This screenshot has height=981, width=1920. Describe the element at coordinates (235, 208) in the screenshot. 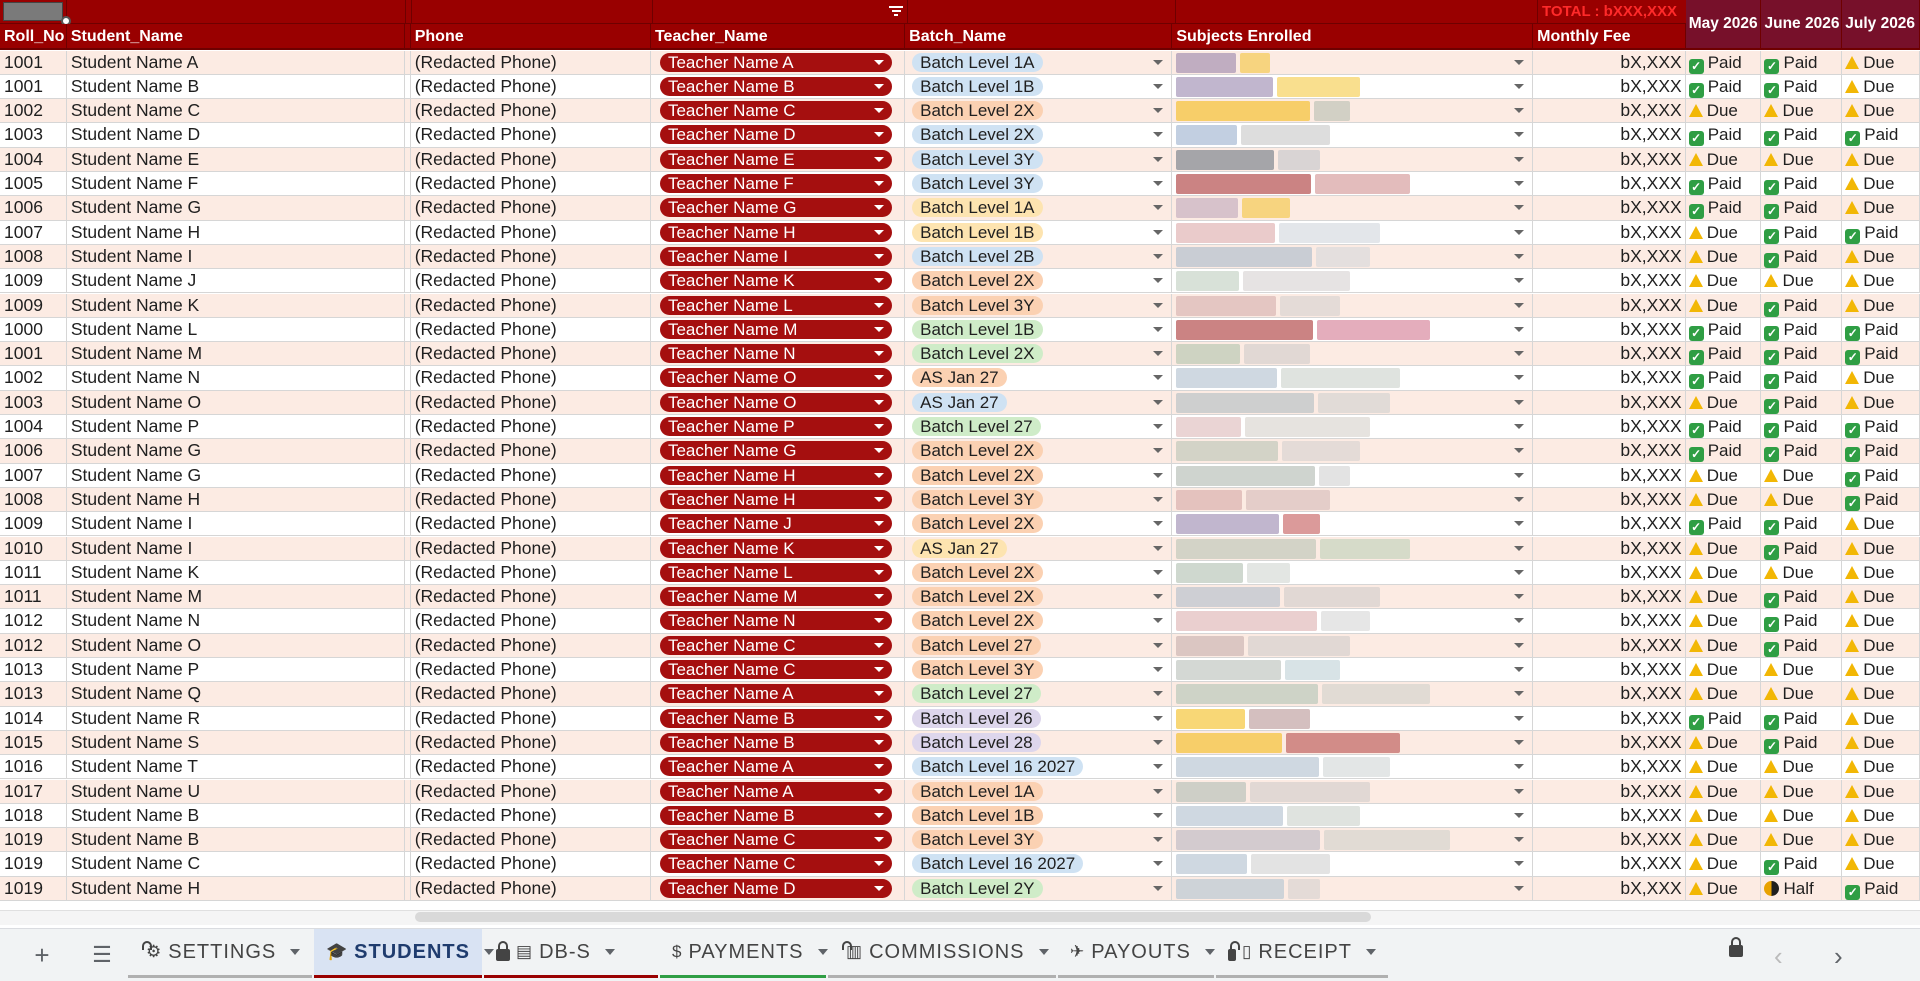

I see `student-name-cell: Student Name G` at that location.